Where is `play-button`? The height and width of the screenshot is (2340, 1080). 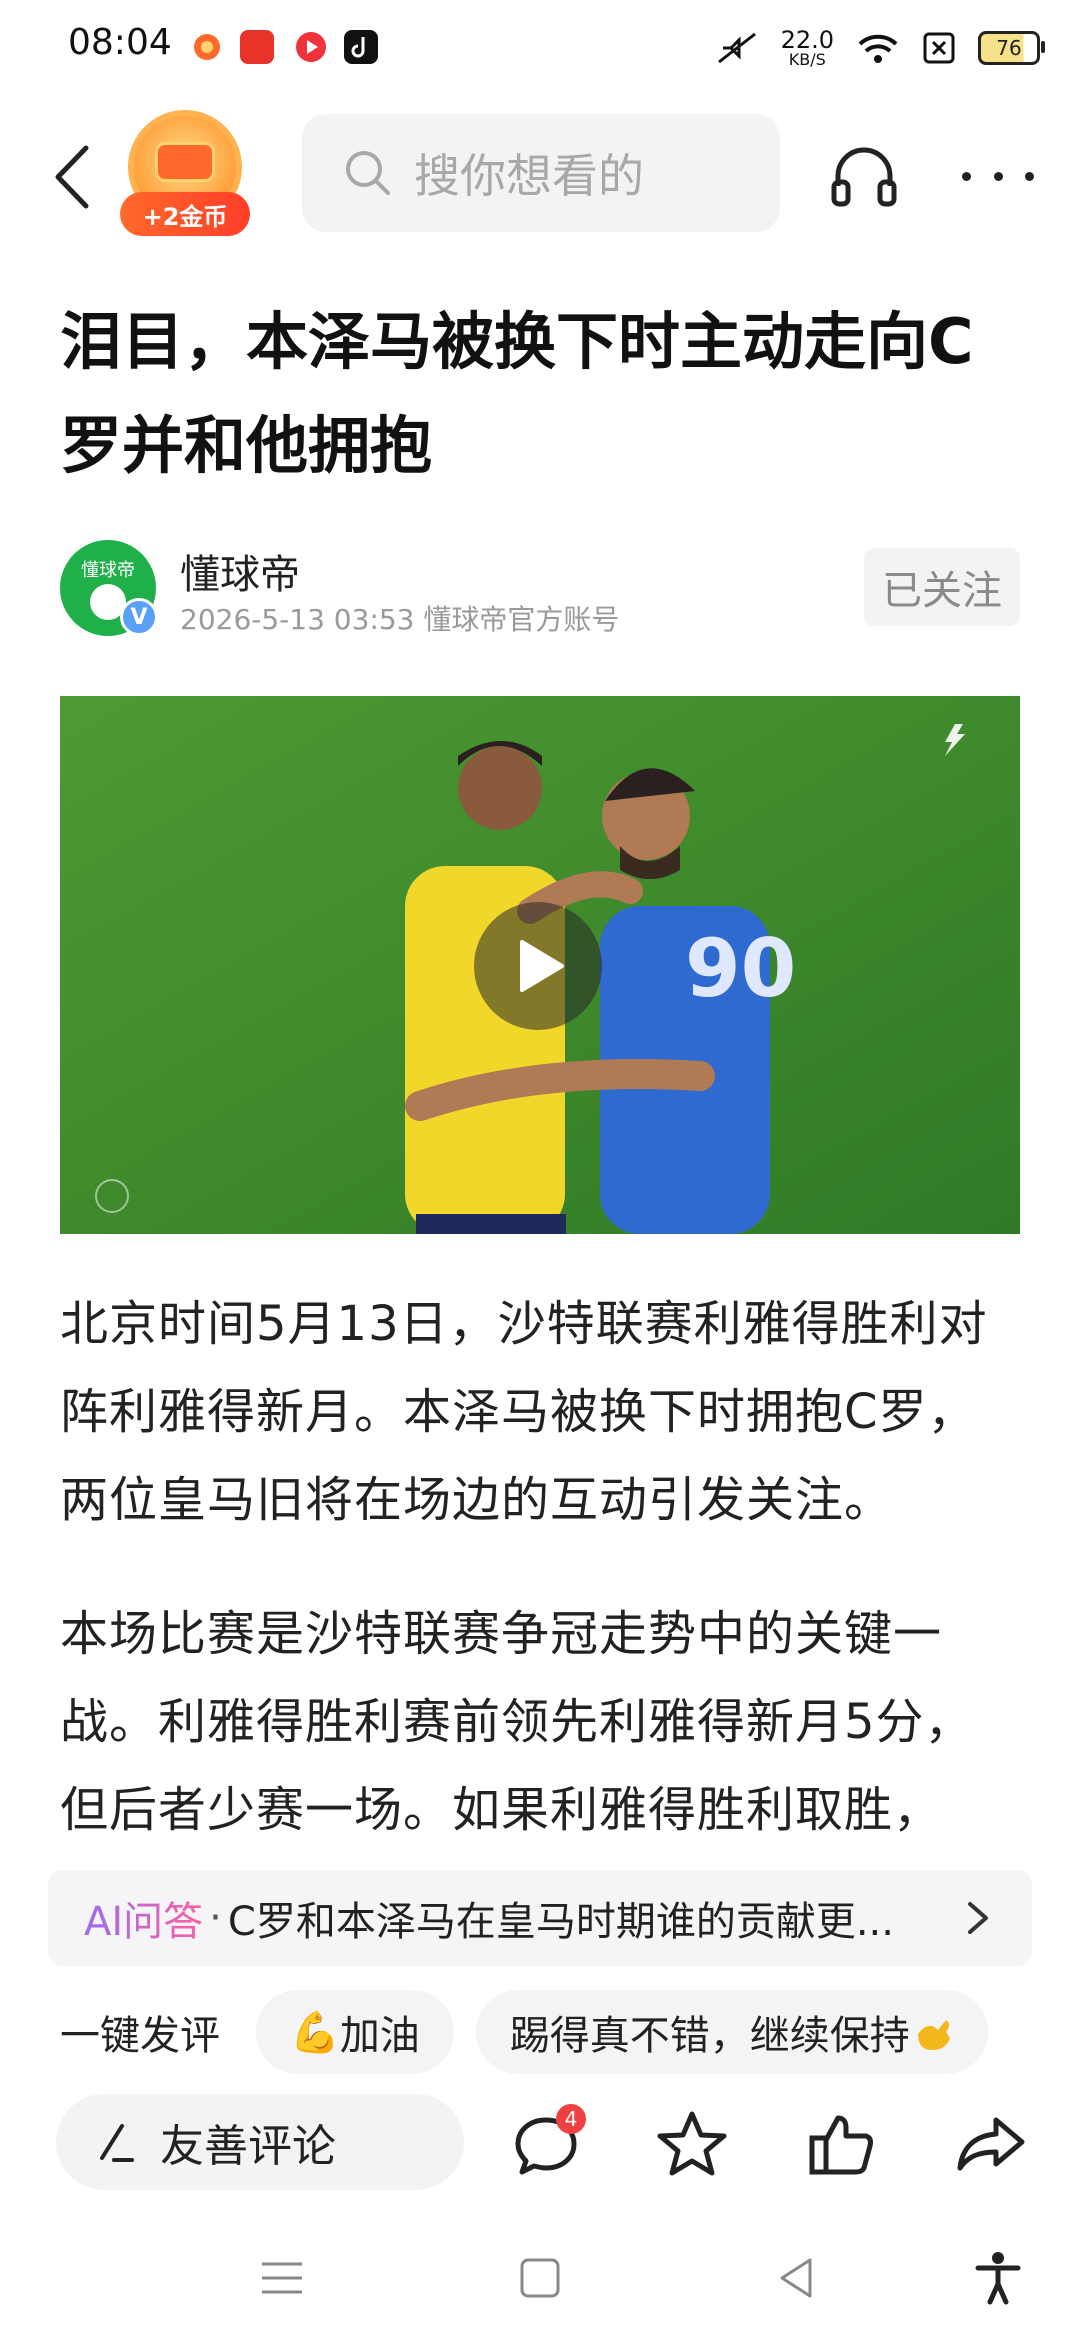 play-button is located at coordinates (538, 966).